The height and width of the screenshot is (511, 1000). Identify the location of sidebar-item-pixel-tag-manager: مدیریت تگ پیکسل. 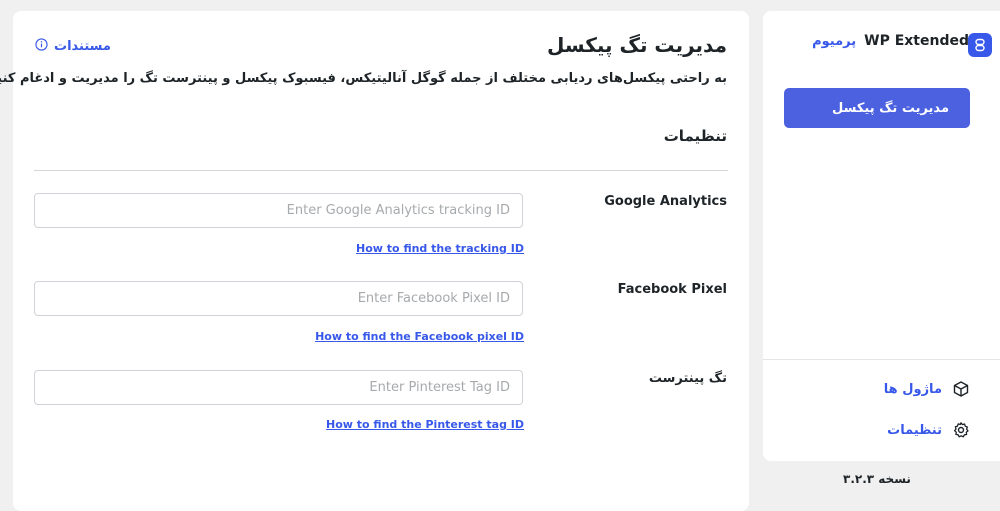
(877, 108).